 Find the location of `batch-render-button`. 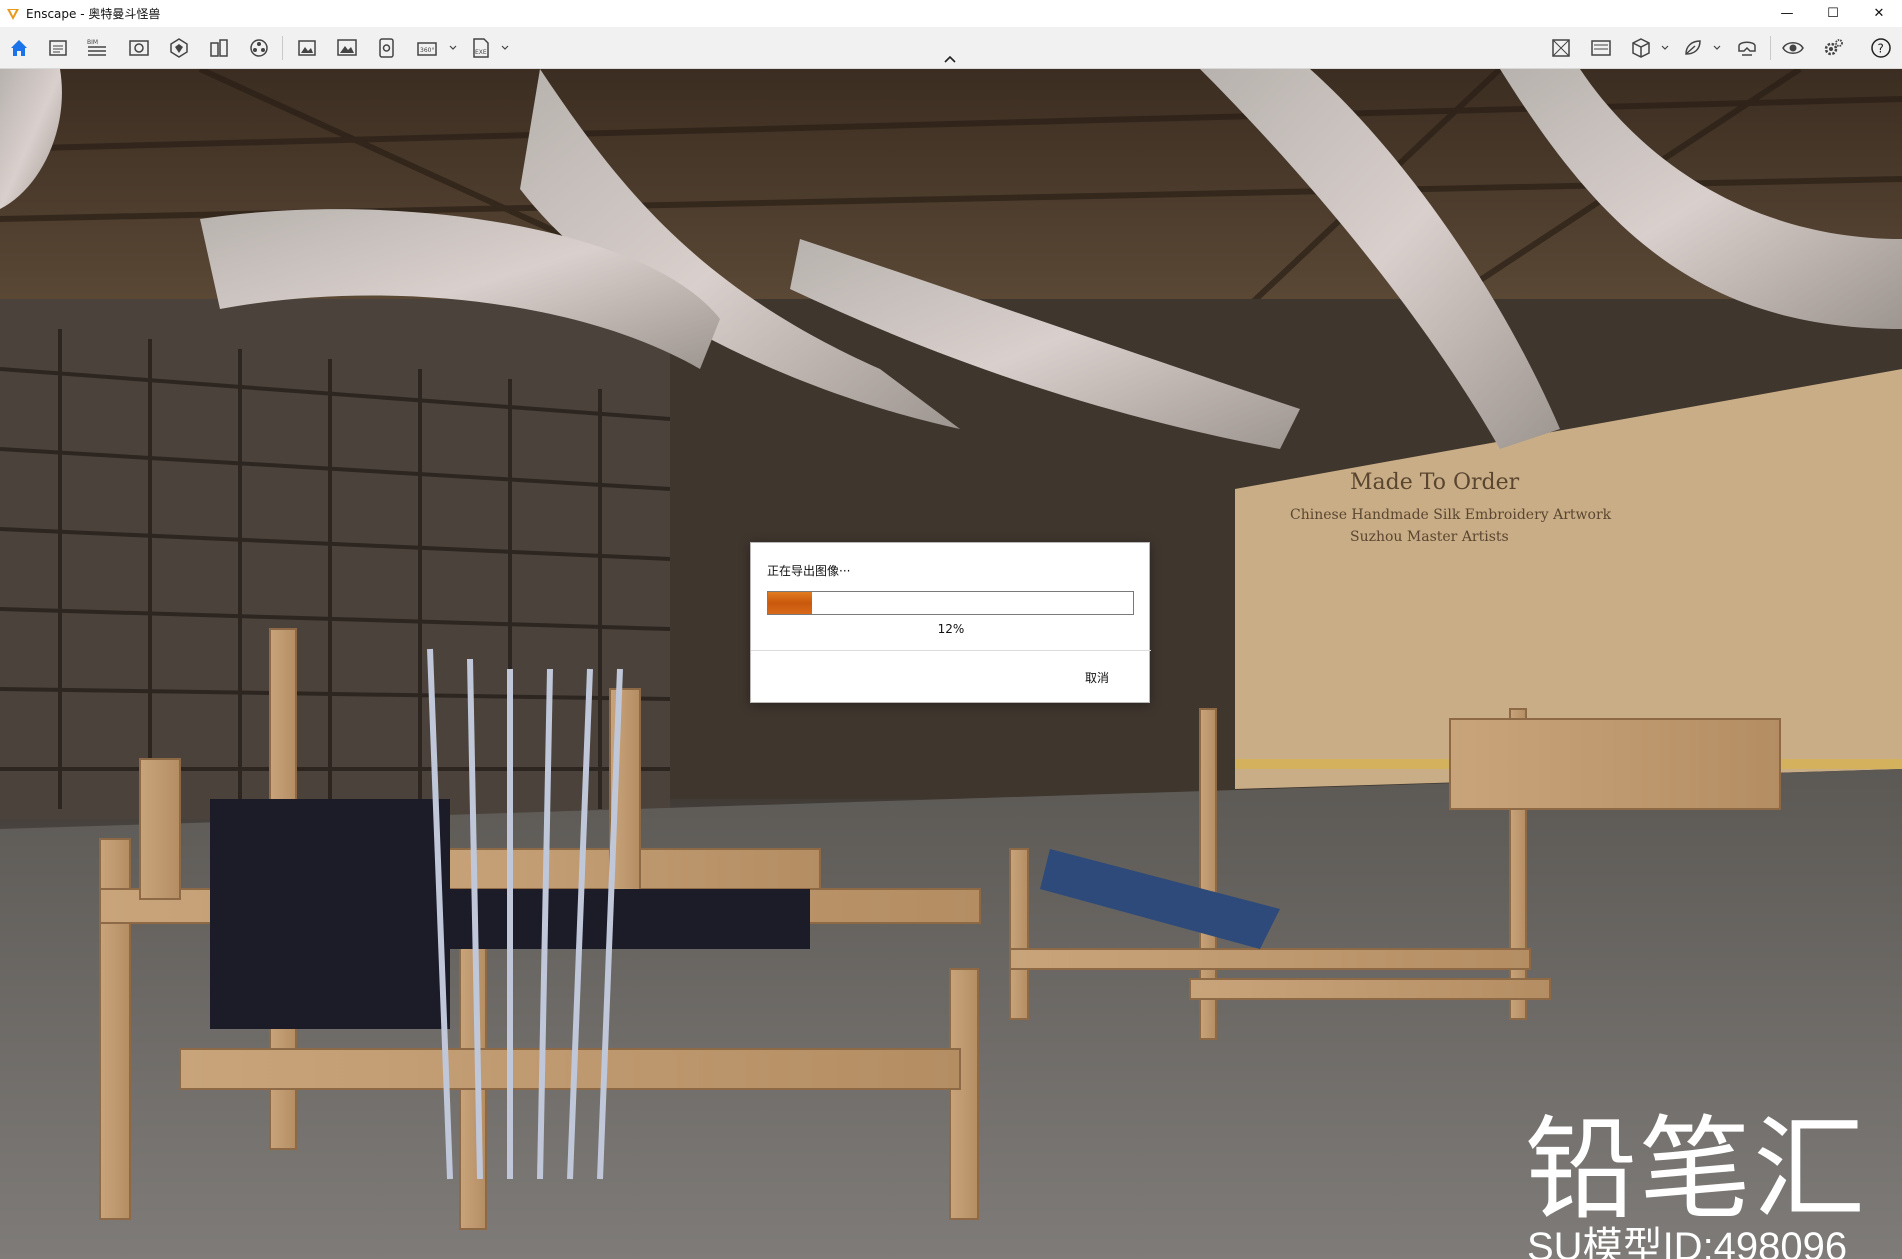

batch-render-button is located at coordinates (347, 48).